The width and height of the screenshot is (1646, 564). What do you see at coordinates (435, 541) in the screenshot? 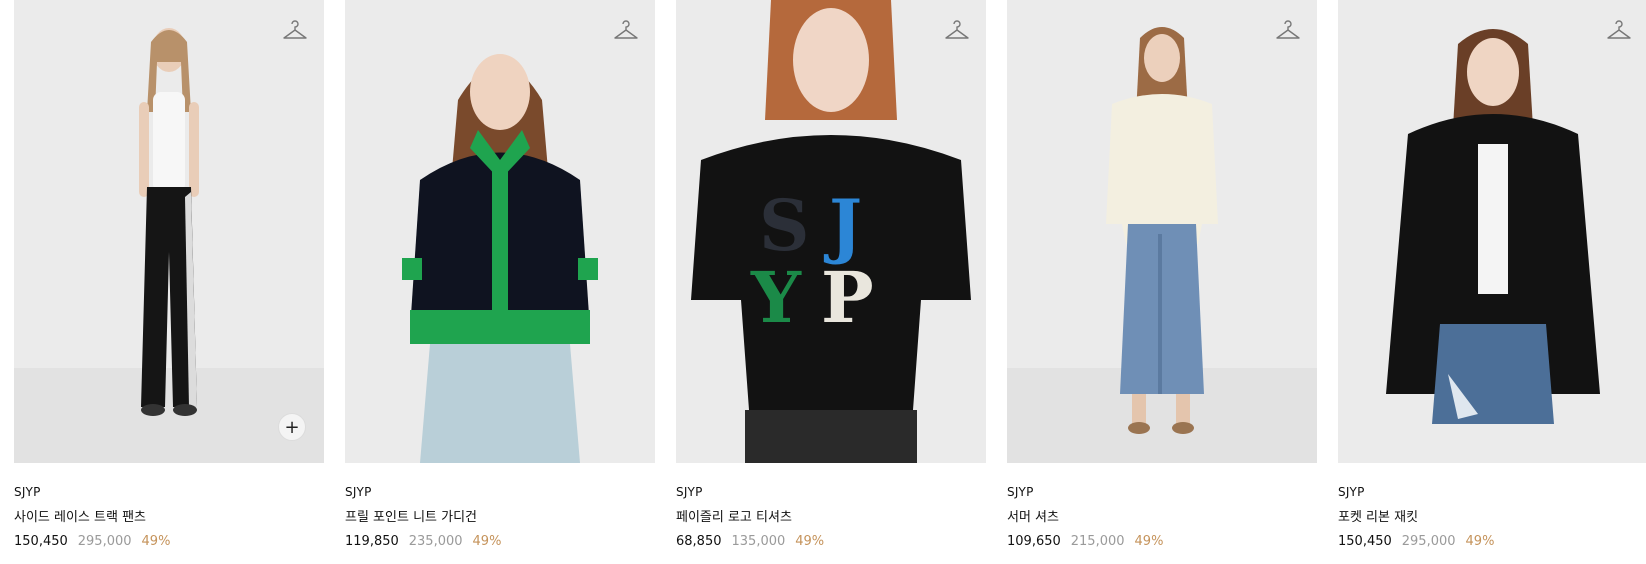
I see `original-price: 235,000` at bounding box center [435, 541].